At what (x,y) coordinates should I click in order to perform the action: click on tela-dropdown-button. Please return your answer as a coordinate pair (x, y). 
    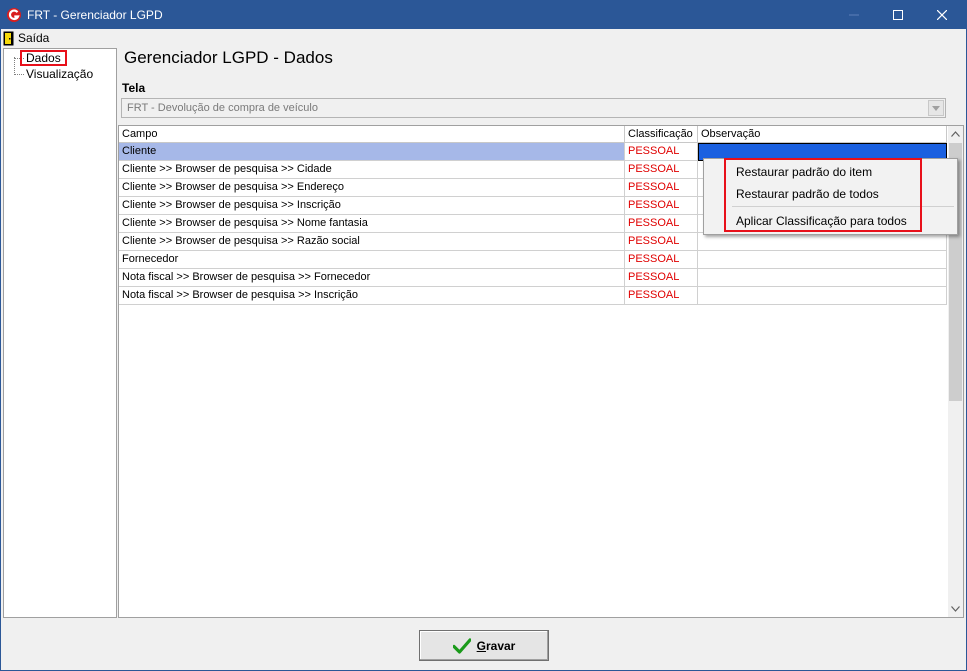
    Looking at the image, I should click on (936, 108).